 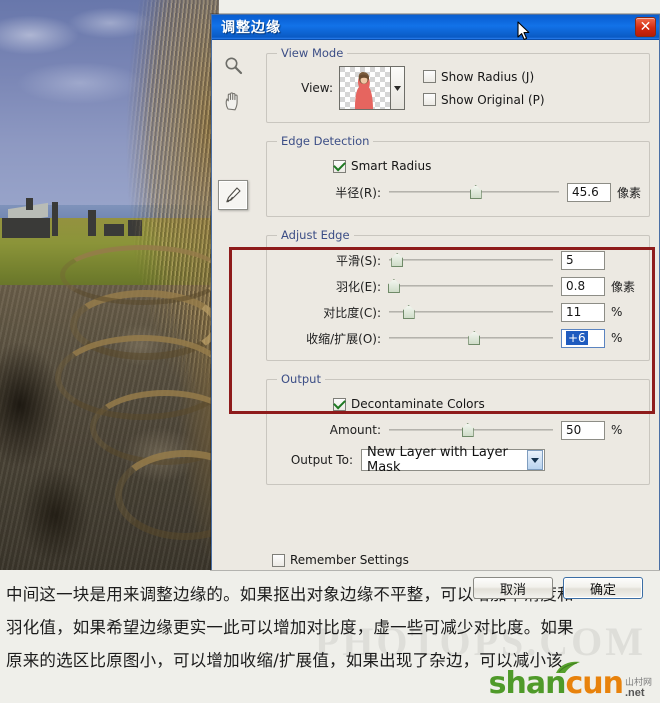 What do you see at coordinates (480, 641) in the screenshot?
I see `ghost-watermark-text: PHOTOPS.COM` at bounding box center [480, 641].